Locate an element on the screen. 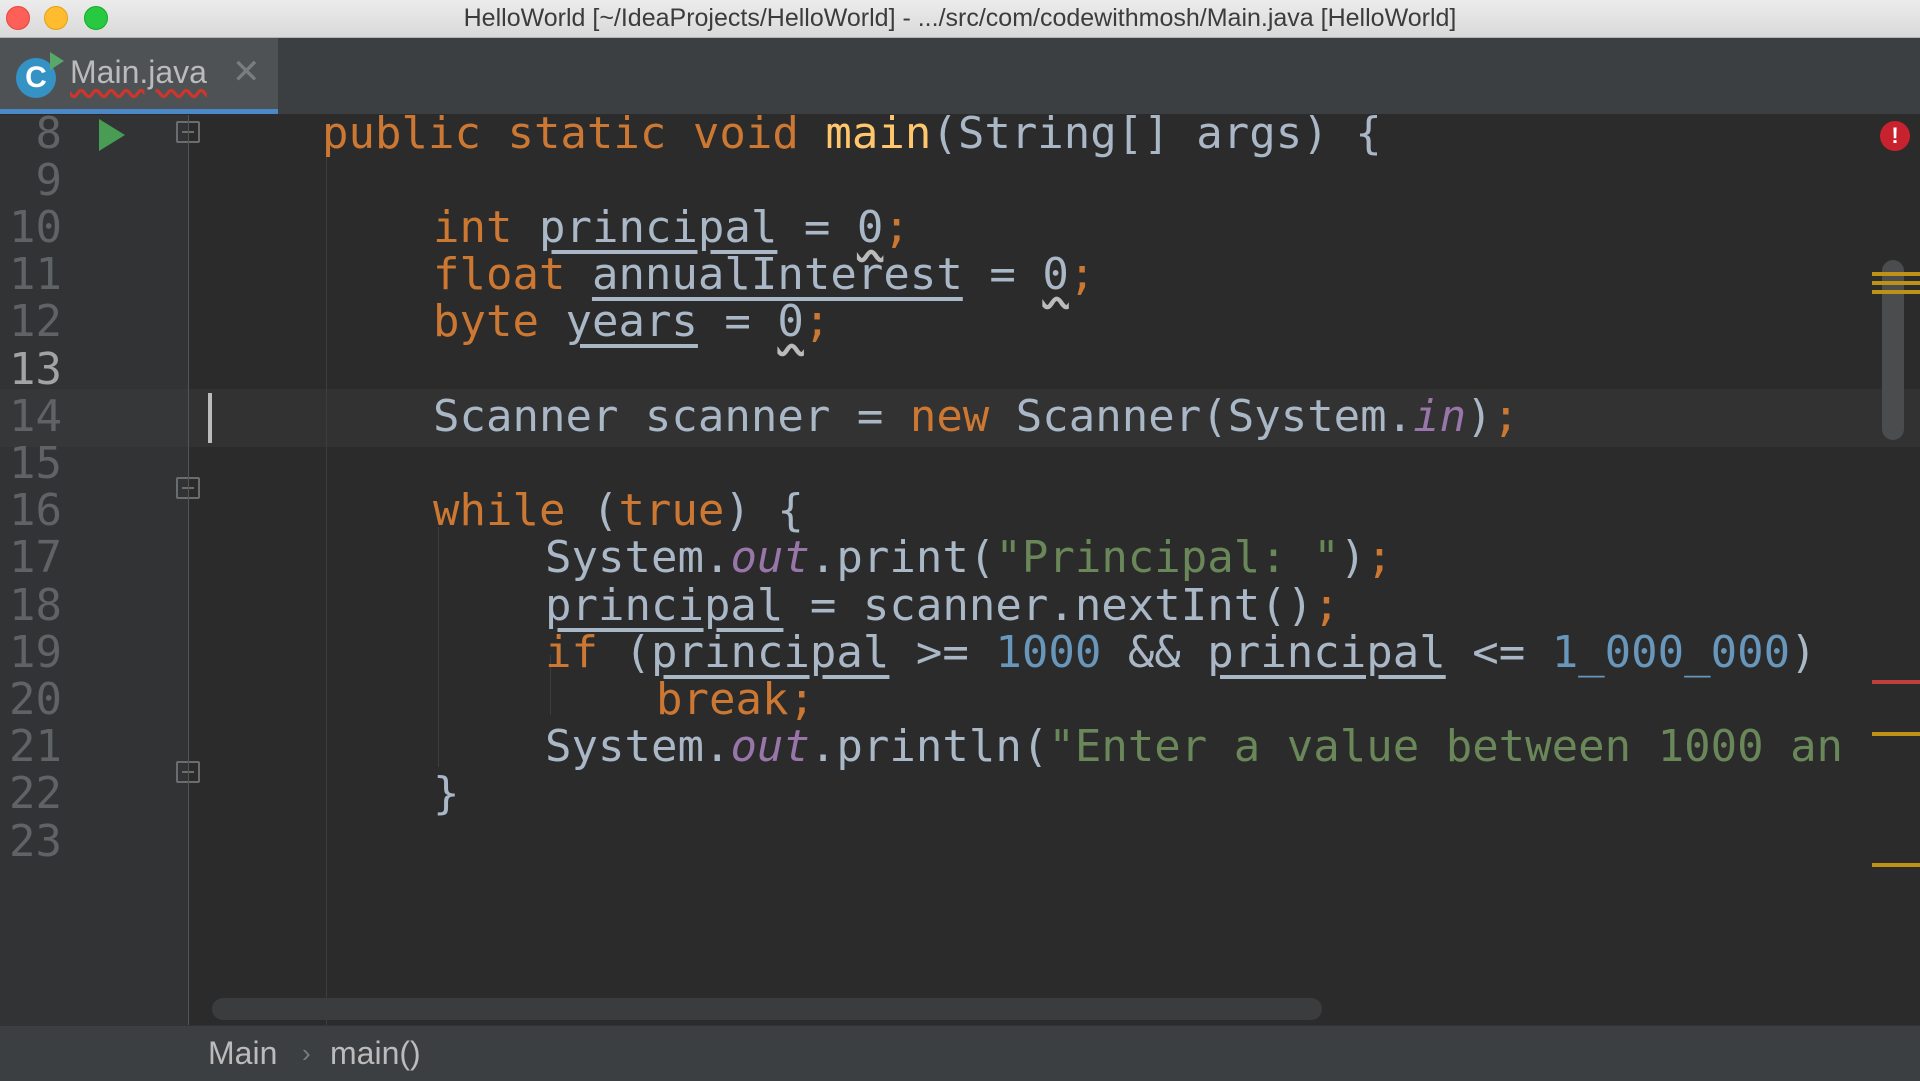 The height and width of the screenshot is (1081, 1920). static-field: in is located at coordinates (1440, 416).